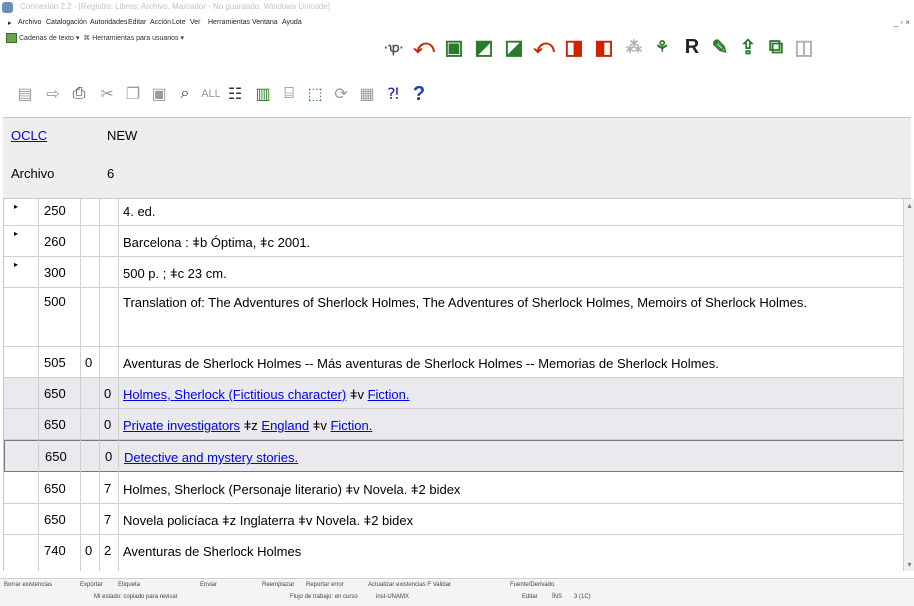 The width and height of the screenshot is (914, 606). What do you see at coordinates (909, 205) in the screenshot?
I see `scroll-up-icon: ▴` at bounding box center [909, 205].